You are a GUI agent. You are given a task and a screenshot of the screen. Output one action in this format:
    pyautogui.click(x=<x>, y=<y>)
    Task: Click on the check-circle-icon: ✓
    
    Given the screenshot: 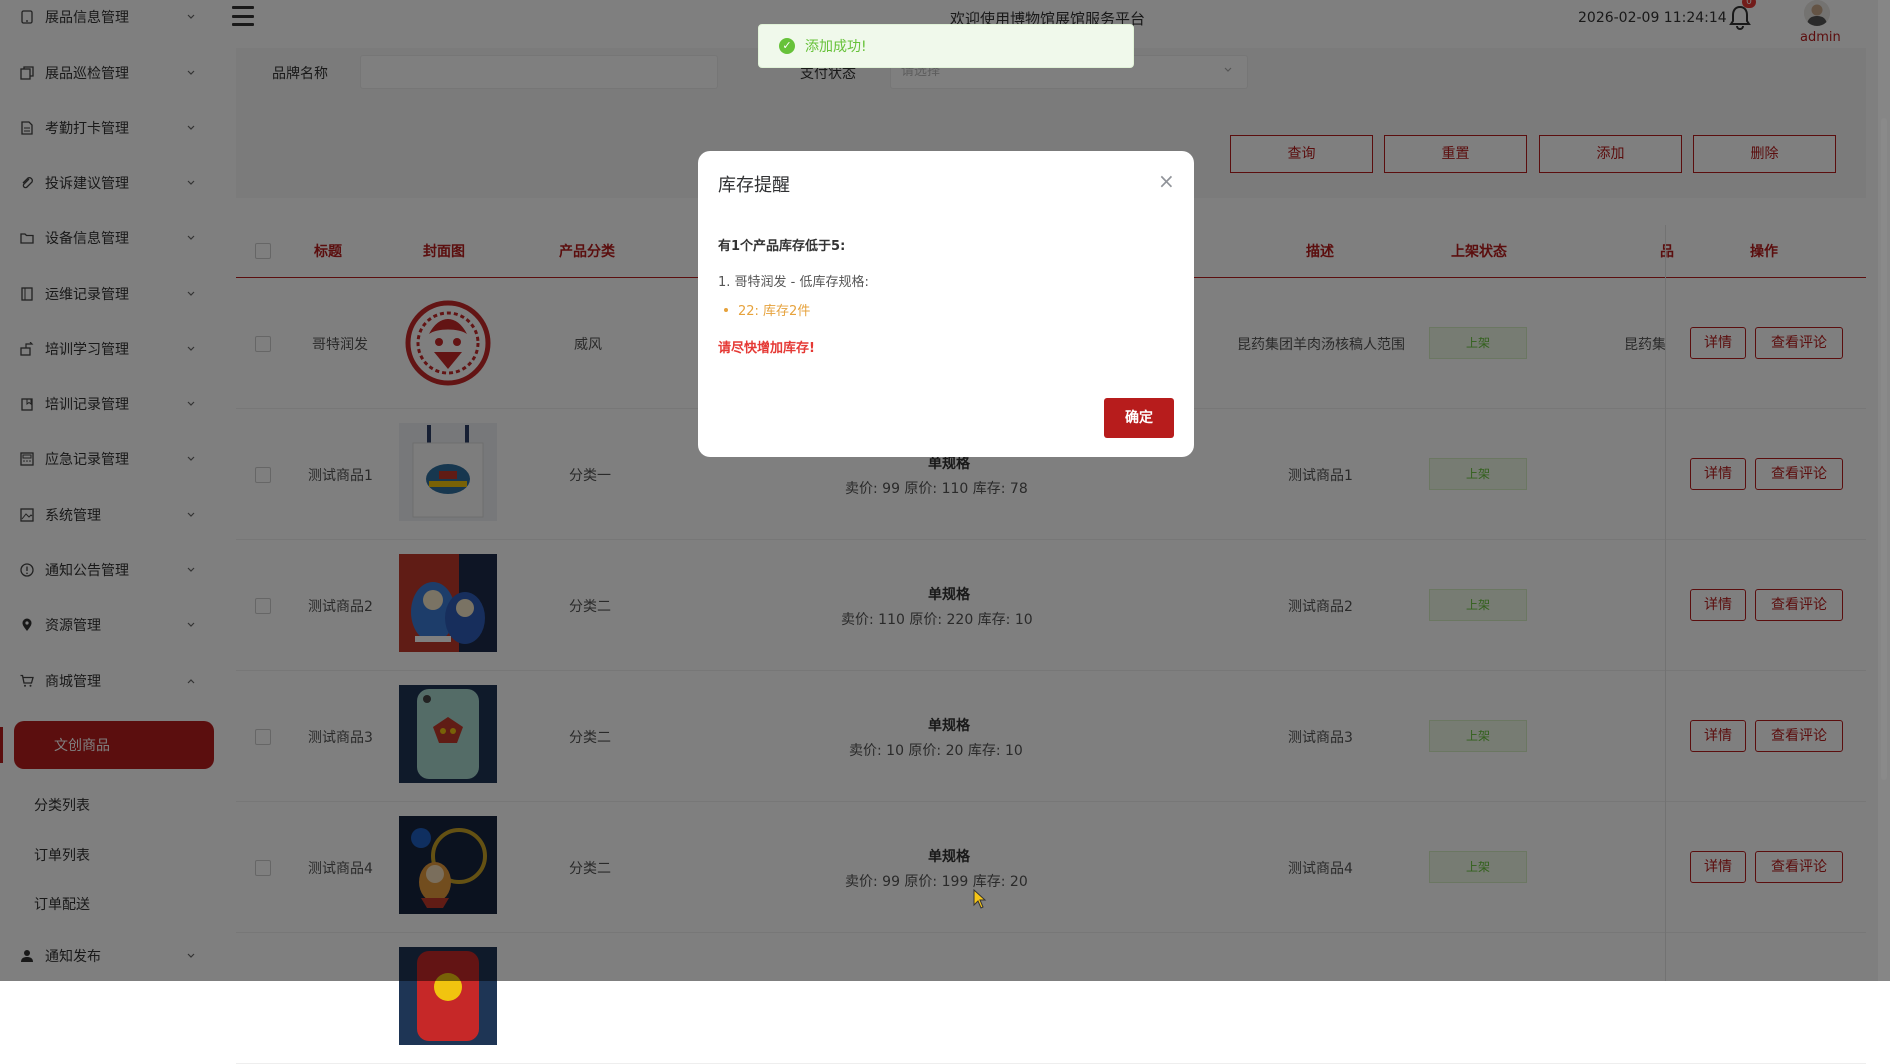 What is the action you would take?
    pyautogui.click(x=787, y=46)
    